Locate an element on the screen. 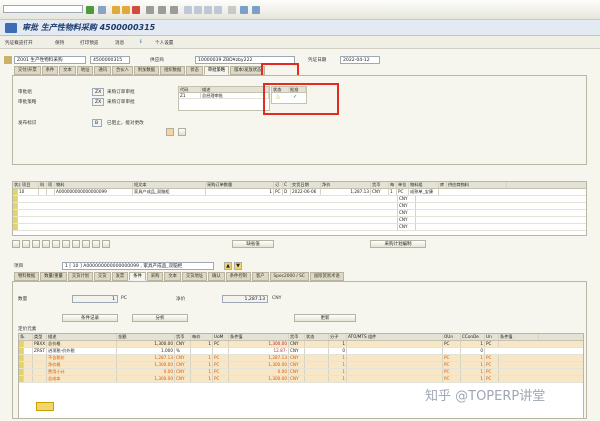 The image size is (600, 421). vendor-label: 供应商 is located at coordinates (157, 60).